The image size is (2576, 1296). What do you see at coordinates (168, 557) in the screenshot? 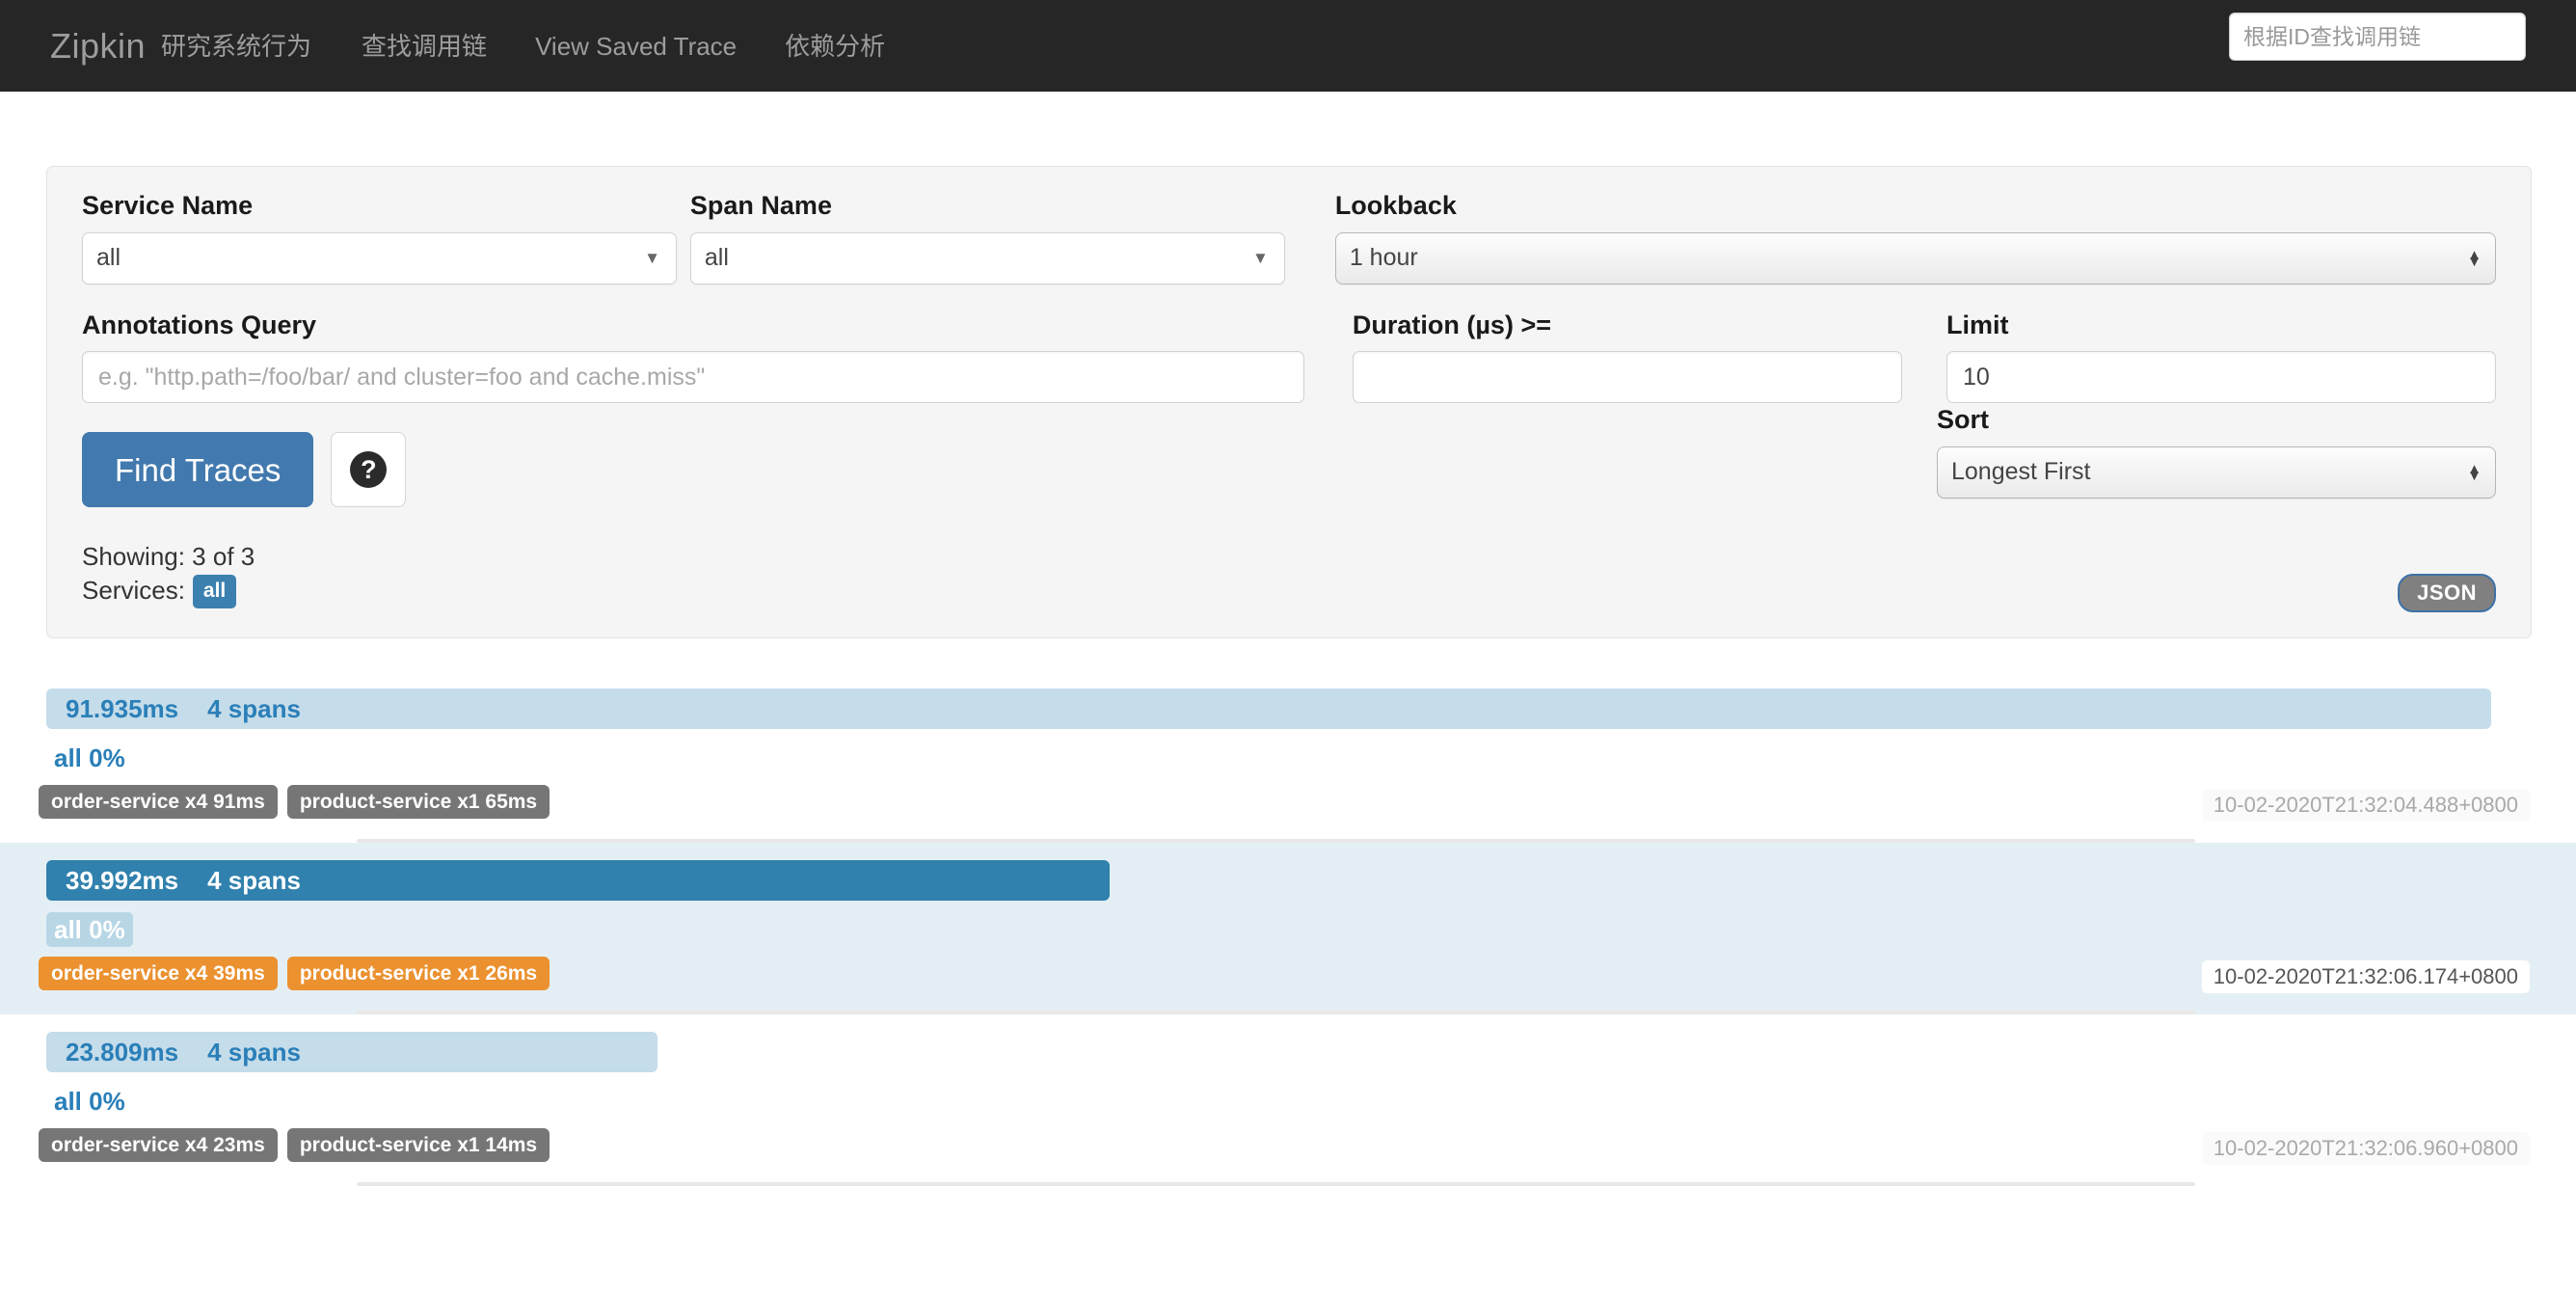
I see `showing-count: Showing: 3 of 3` at bounding box center [168, 557].